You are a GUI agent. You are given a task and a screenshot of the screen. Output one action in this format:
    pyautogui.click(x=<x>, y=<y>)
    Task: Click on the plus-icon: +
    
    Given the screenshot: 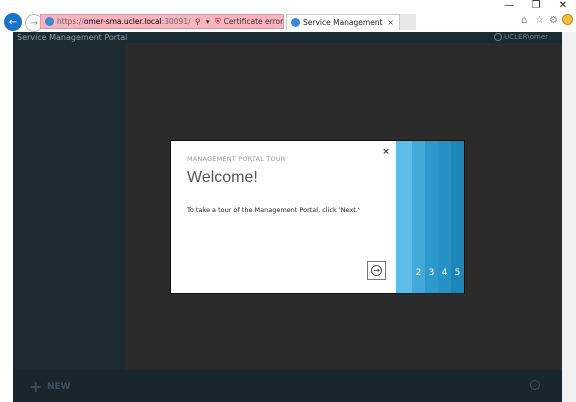 What is the action you would take?
    pyautogui.click(x=35, y=387)
    